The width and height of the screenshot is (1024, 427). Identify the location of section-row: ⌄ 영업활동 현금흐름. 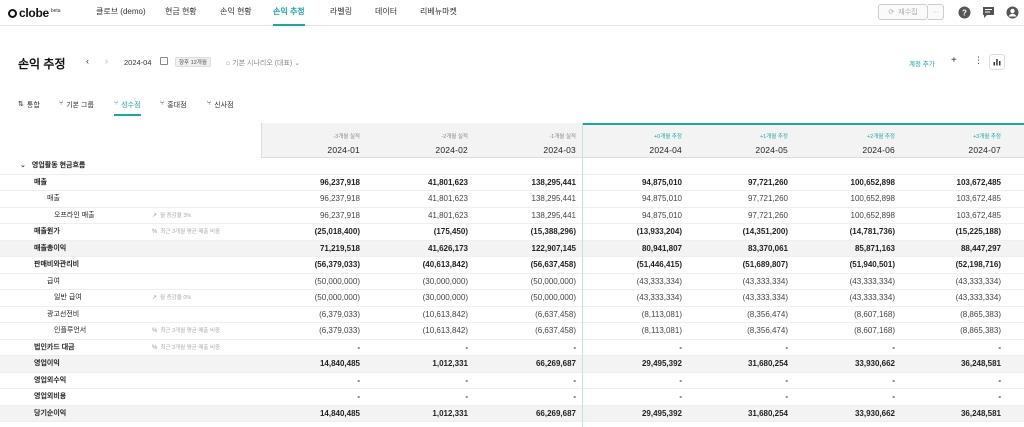
(512, 166).